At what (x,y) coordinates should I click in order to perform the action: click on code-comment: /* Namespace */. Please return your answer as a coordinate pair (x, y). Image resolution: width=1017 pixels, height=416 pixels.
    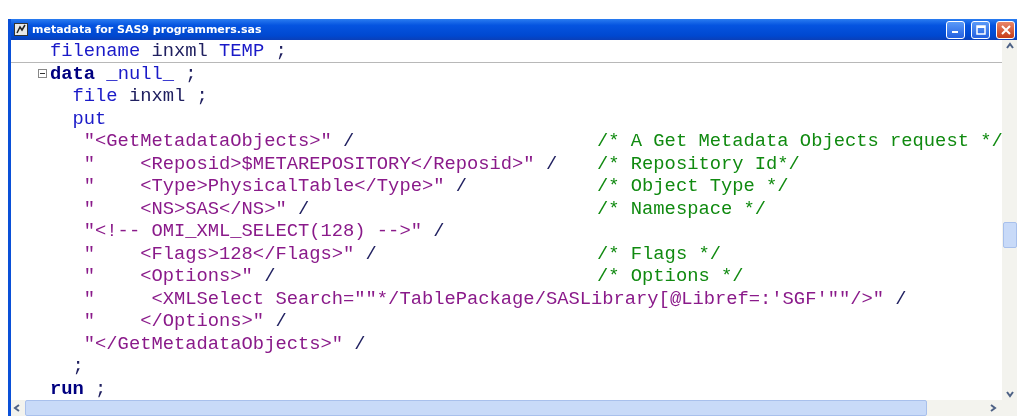
    Looking at the image, I should click on (682, 208).